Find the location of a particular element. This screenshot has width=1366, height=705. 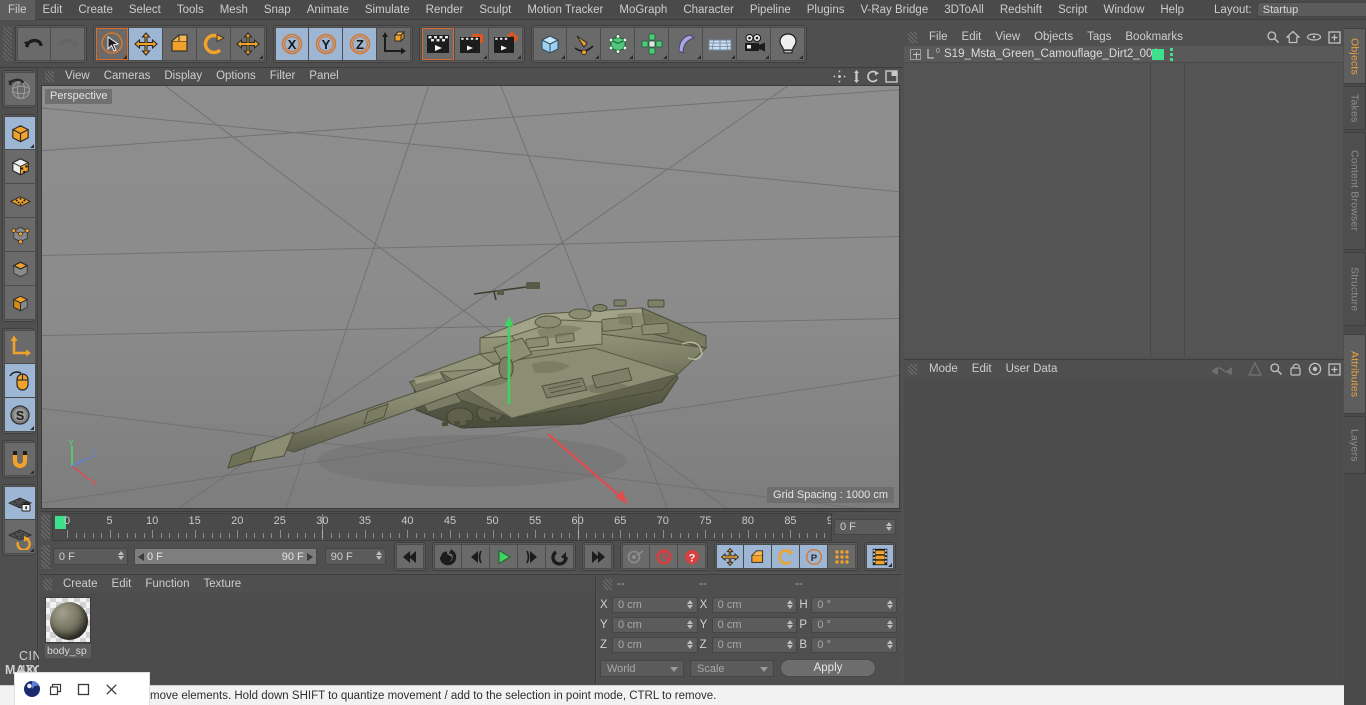

lock-x-axis-button: X is located at coordinates (292, 43).